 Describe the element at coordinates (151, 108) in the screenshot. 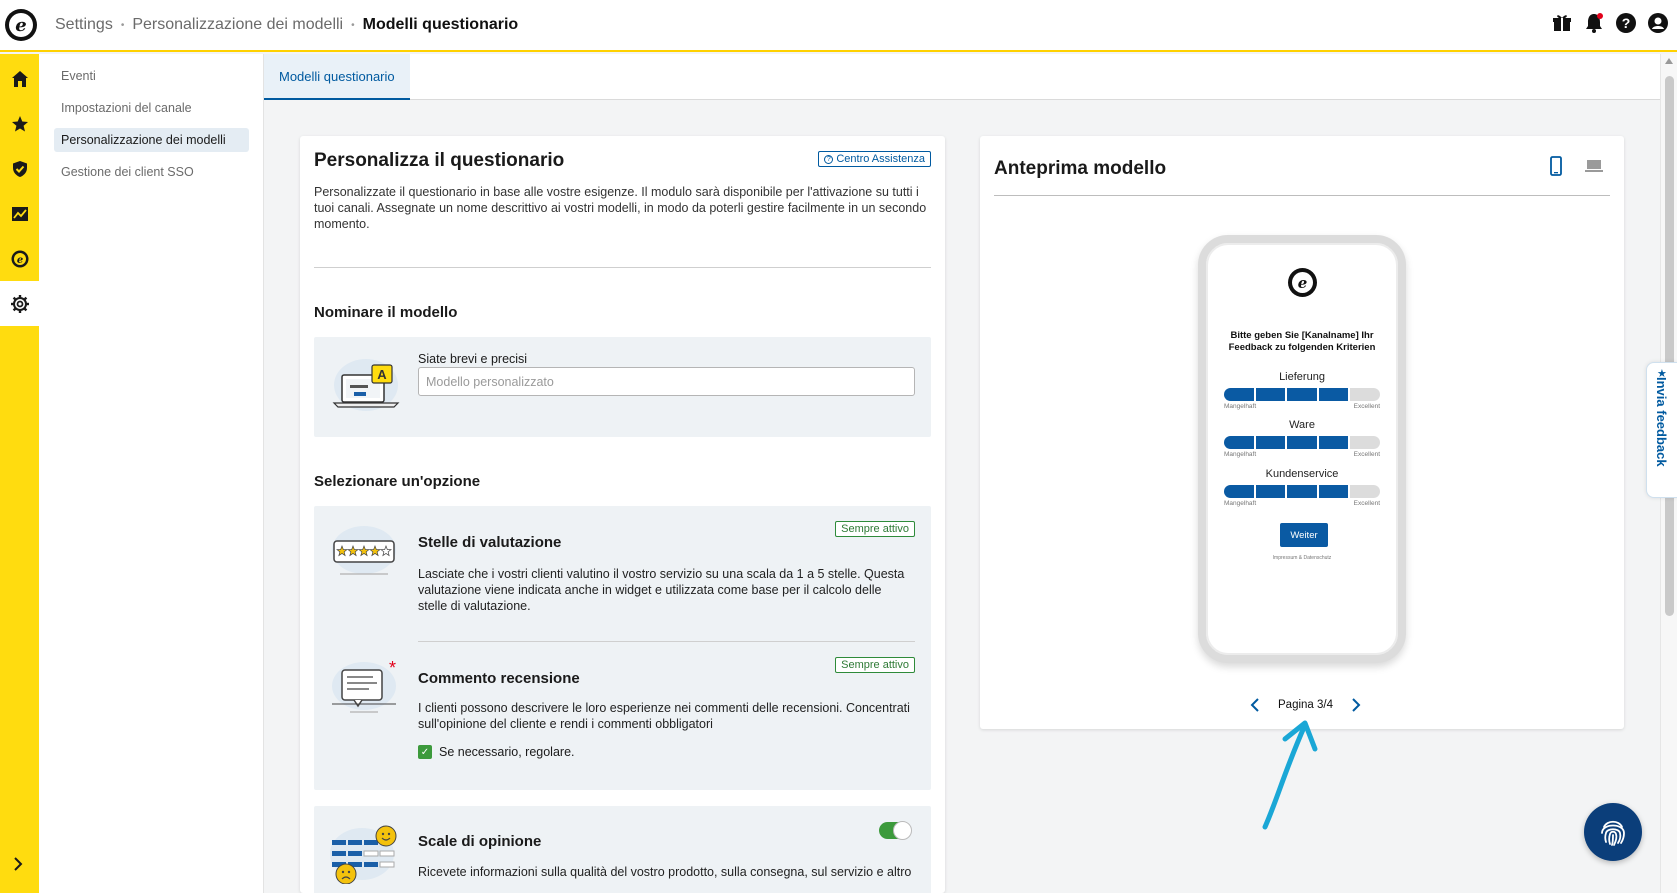

I see `subnav-item-channel-settings: Impostazioni del canale` at that location.